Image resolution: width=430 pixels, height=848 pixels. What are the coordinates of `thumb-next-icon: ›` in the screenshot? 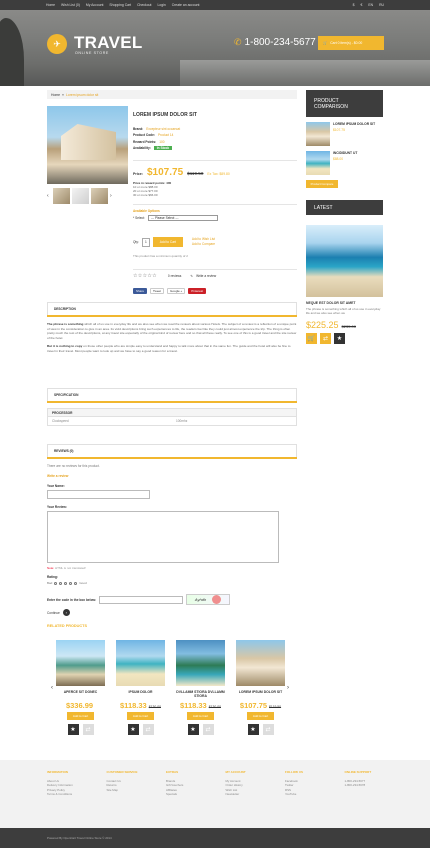 It's located at (112, 196).